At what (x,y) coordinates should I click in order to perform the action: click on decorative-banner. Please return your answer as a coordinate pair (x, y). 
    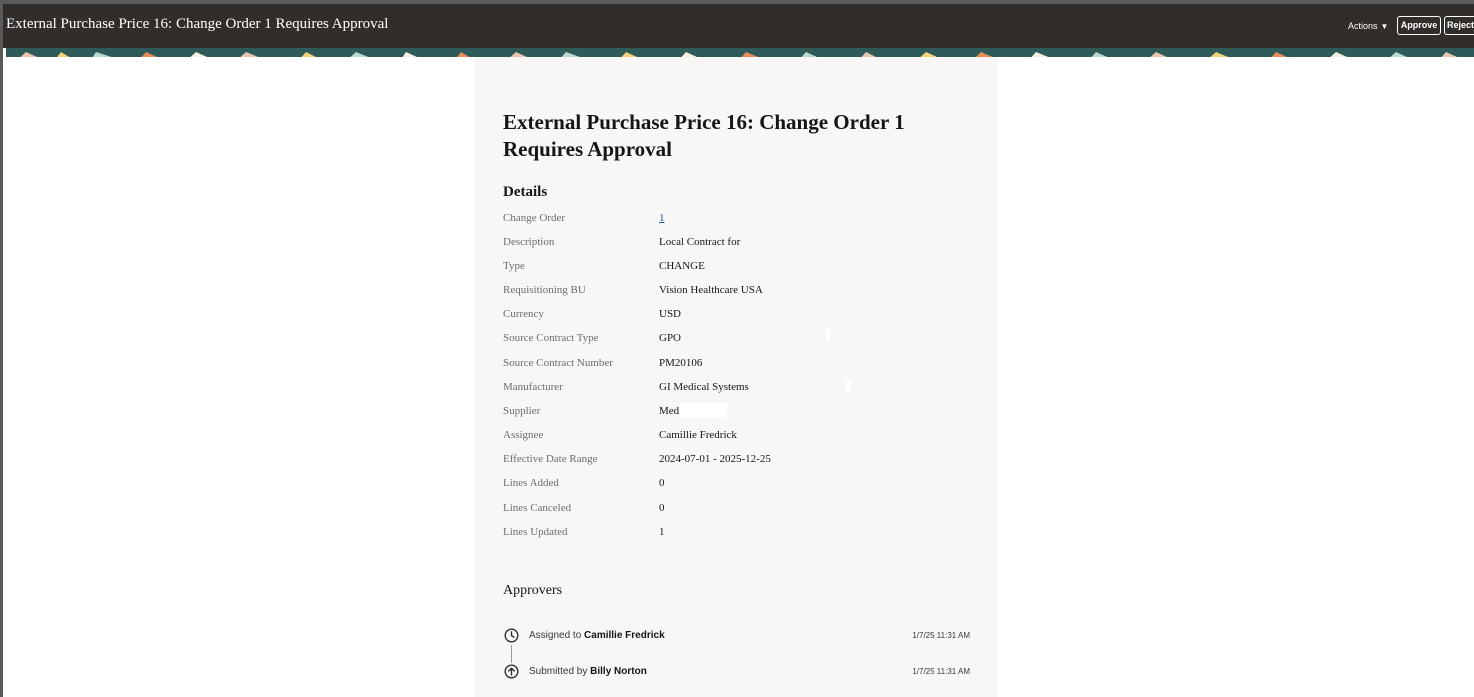
    Looking at the image, I should click on (740, 52).